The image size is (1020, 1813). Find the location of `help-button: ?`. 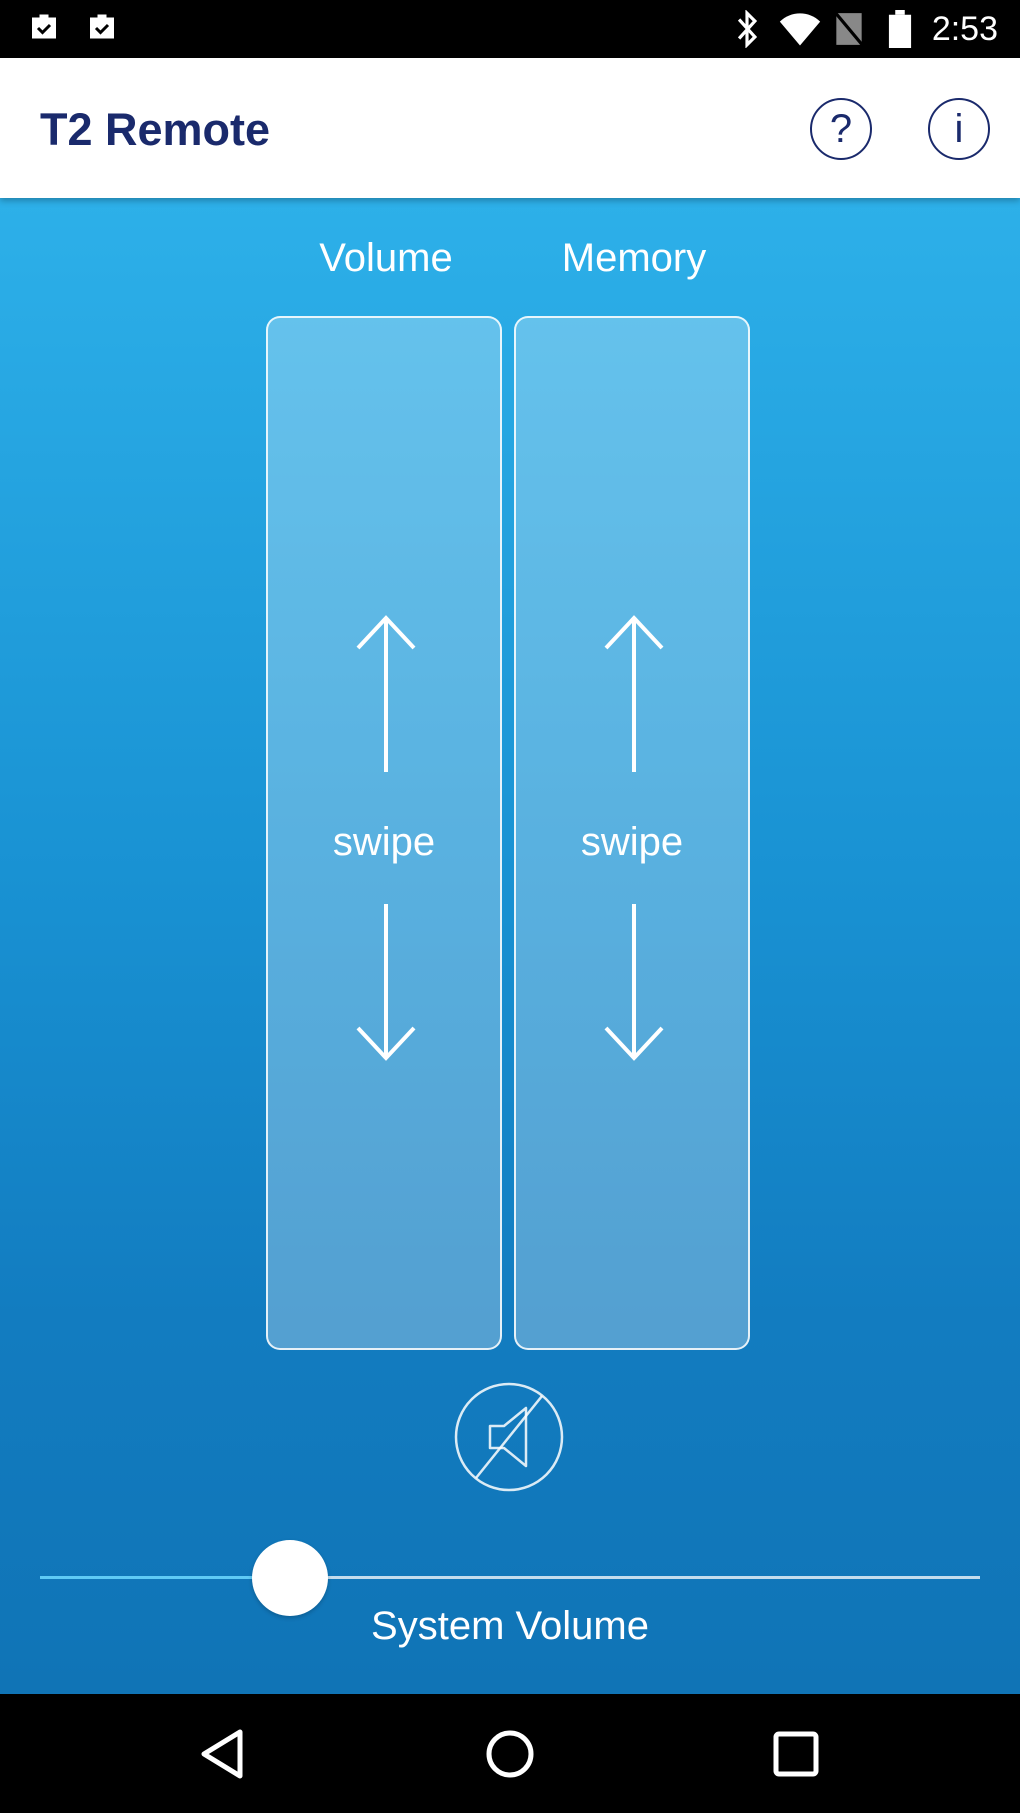

help-button: ? is located at coordinates (841, 129).